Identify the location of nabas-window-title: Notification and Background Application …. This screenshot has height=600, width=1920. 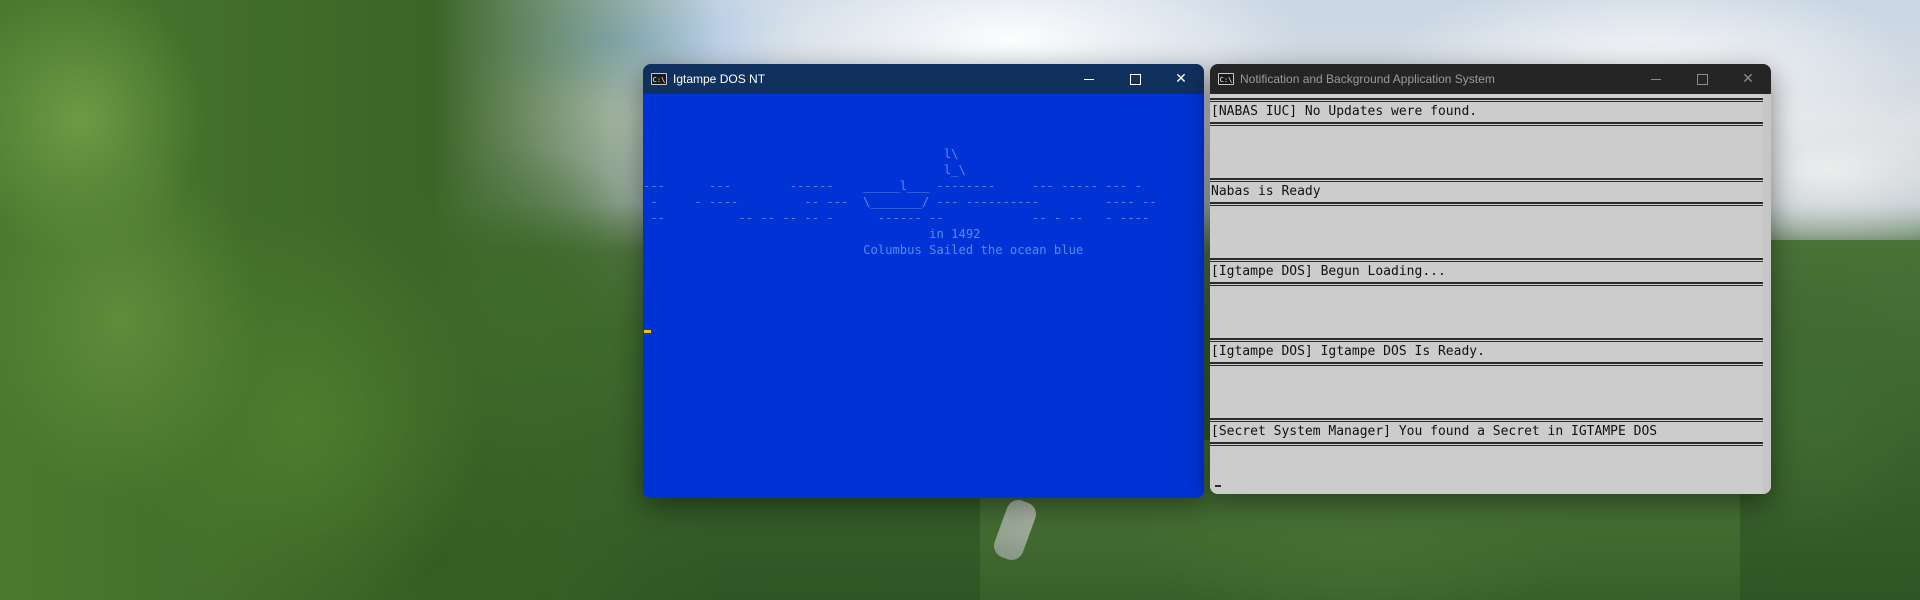
(1367, 79).